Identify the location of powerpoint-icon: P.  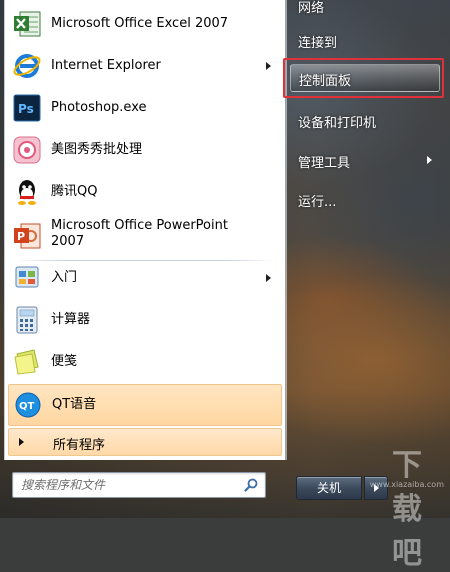
(27, 236).